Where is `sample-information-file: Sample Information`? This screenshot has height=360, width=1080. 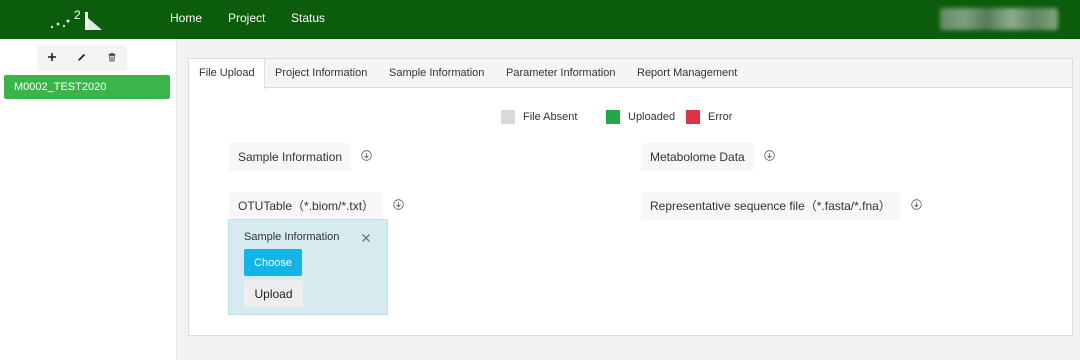
sample-information-file: Sample Information is located at coordinates (290, 157).